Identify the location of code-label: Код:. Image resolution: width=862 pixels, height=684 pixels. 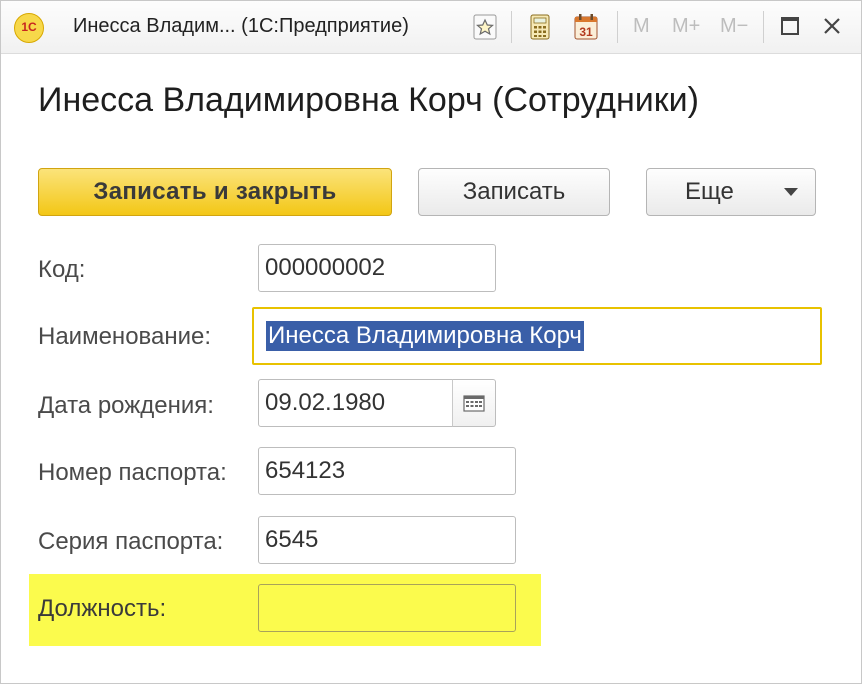
(62, 269).